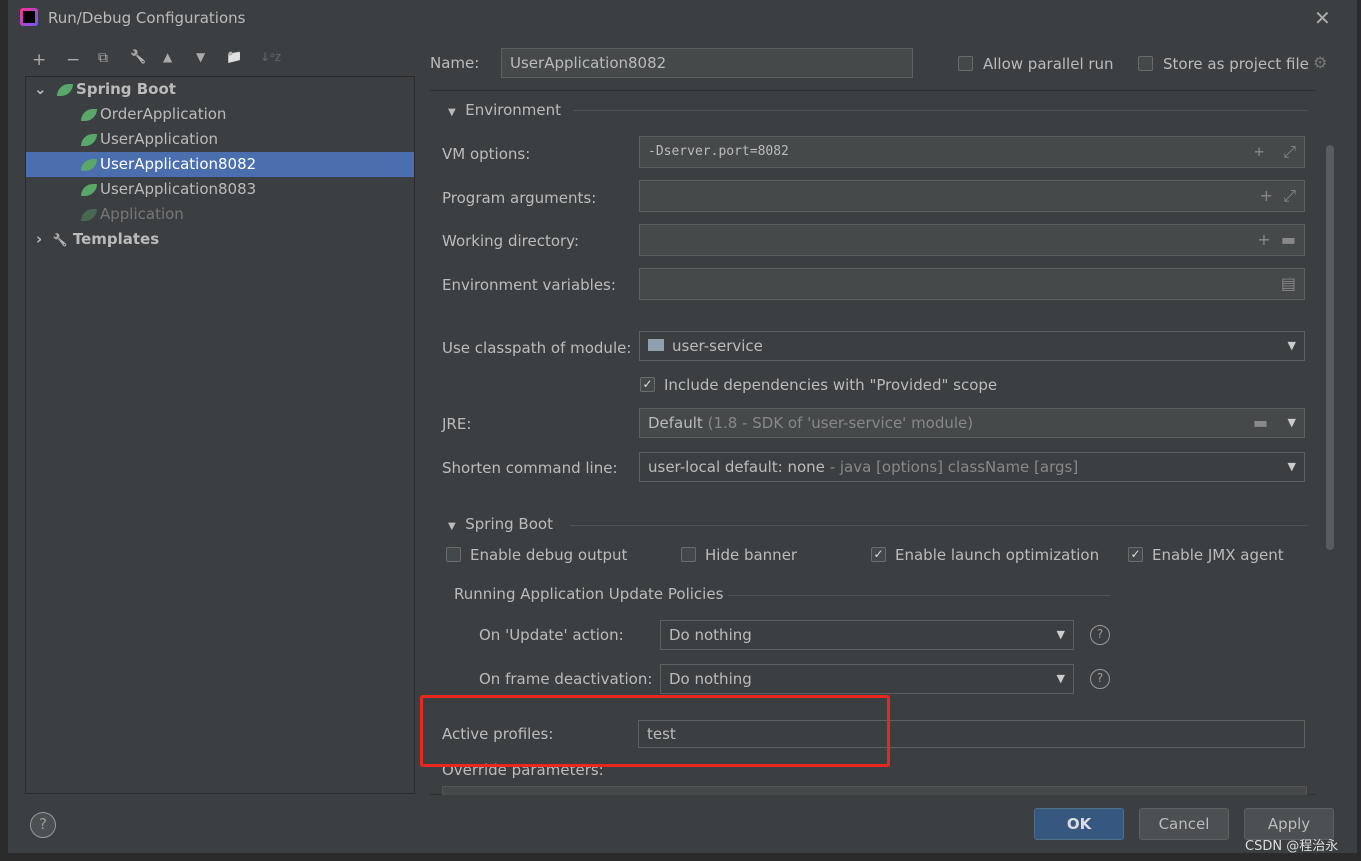 The width and height of the screenshot is (1361, 861). What do you see at coordinates (455, 63) in the screenshot?
I see `name-label: Name:` at bounding box center [455, 63].